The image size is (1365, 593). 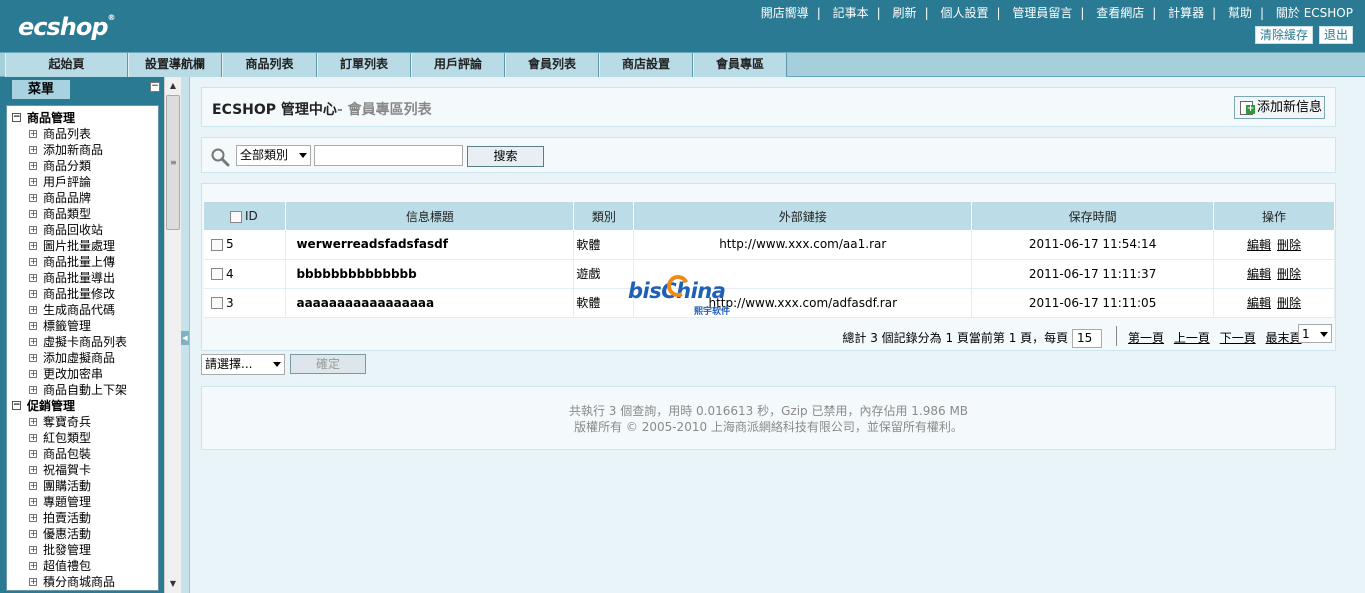 What do you see at coordinates (41, 89) in the screenshot?
I see `menu-tab: 菜單` at bounding box center [41, 89].